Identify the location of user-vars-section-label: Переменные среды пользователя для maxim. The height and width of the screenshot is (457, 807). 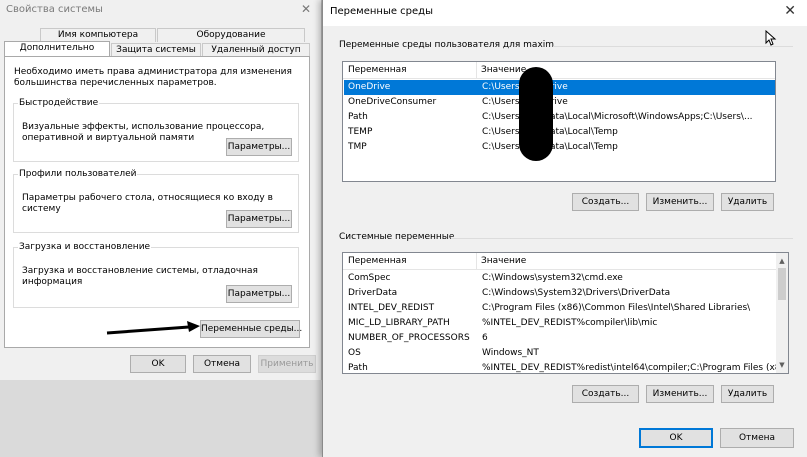
(447, 45).